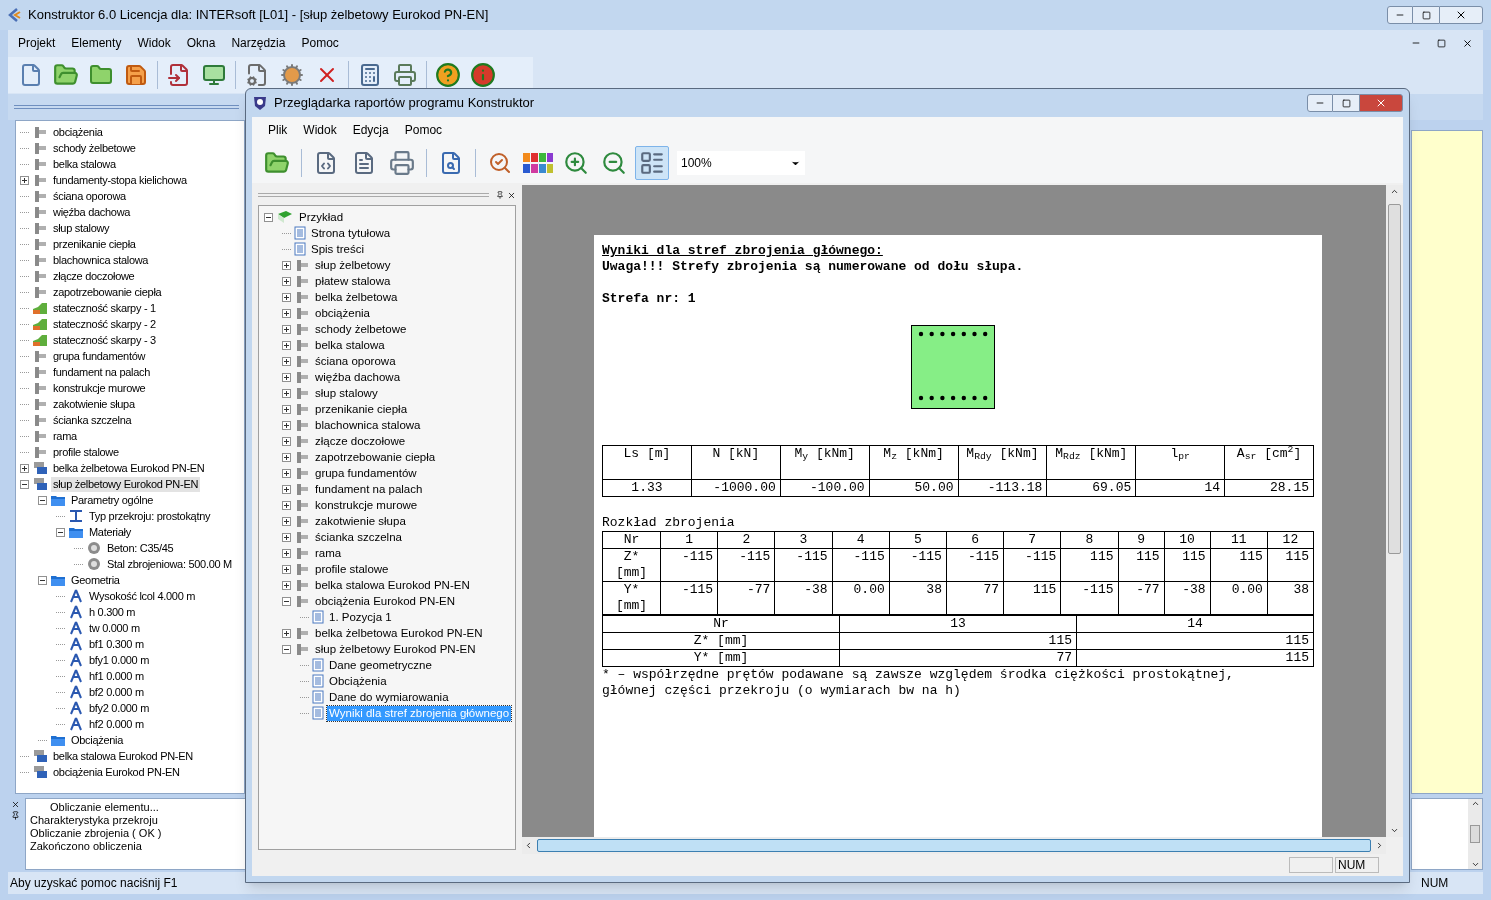 This screenshot has width=1491, height=900. What do you see at coordinates (37, 43) in the screenshot?
I see `menu-item: Projekt` at bounding box center [37, 43].